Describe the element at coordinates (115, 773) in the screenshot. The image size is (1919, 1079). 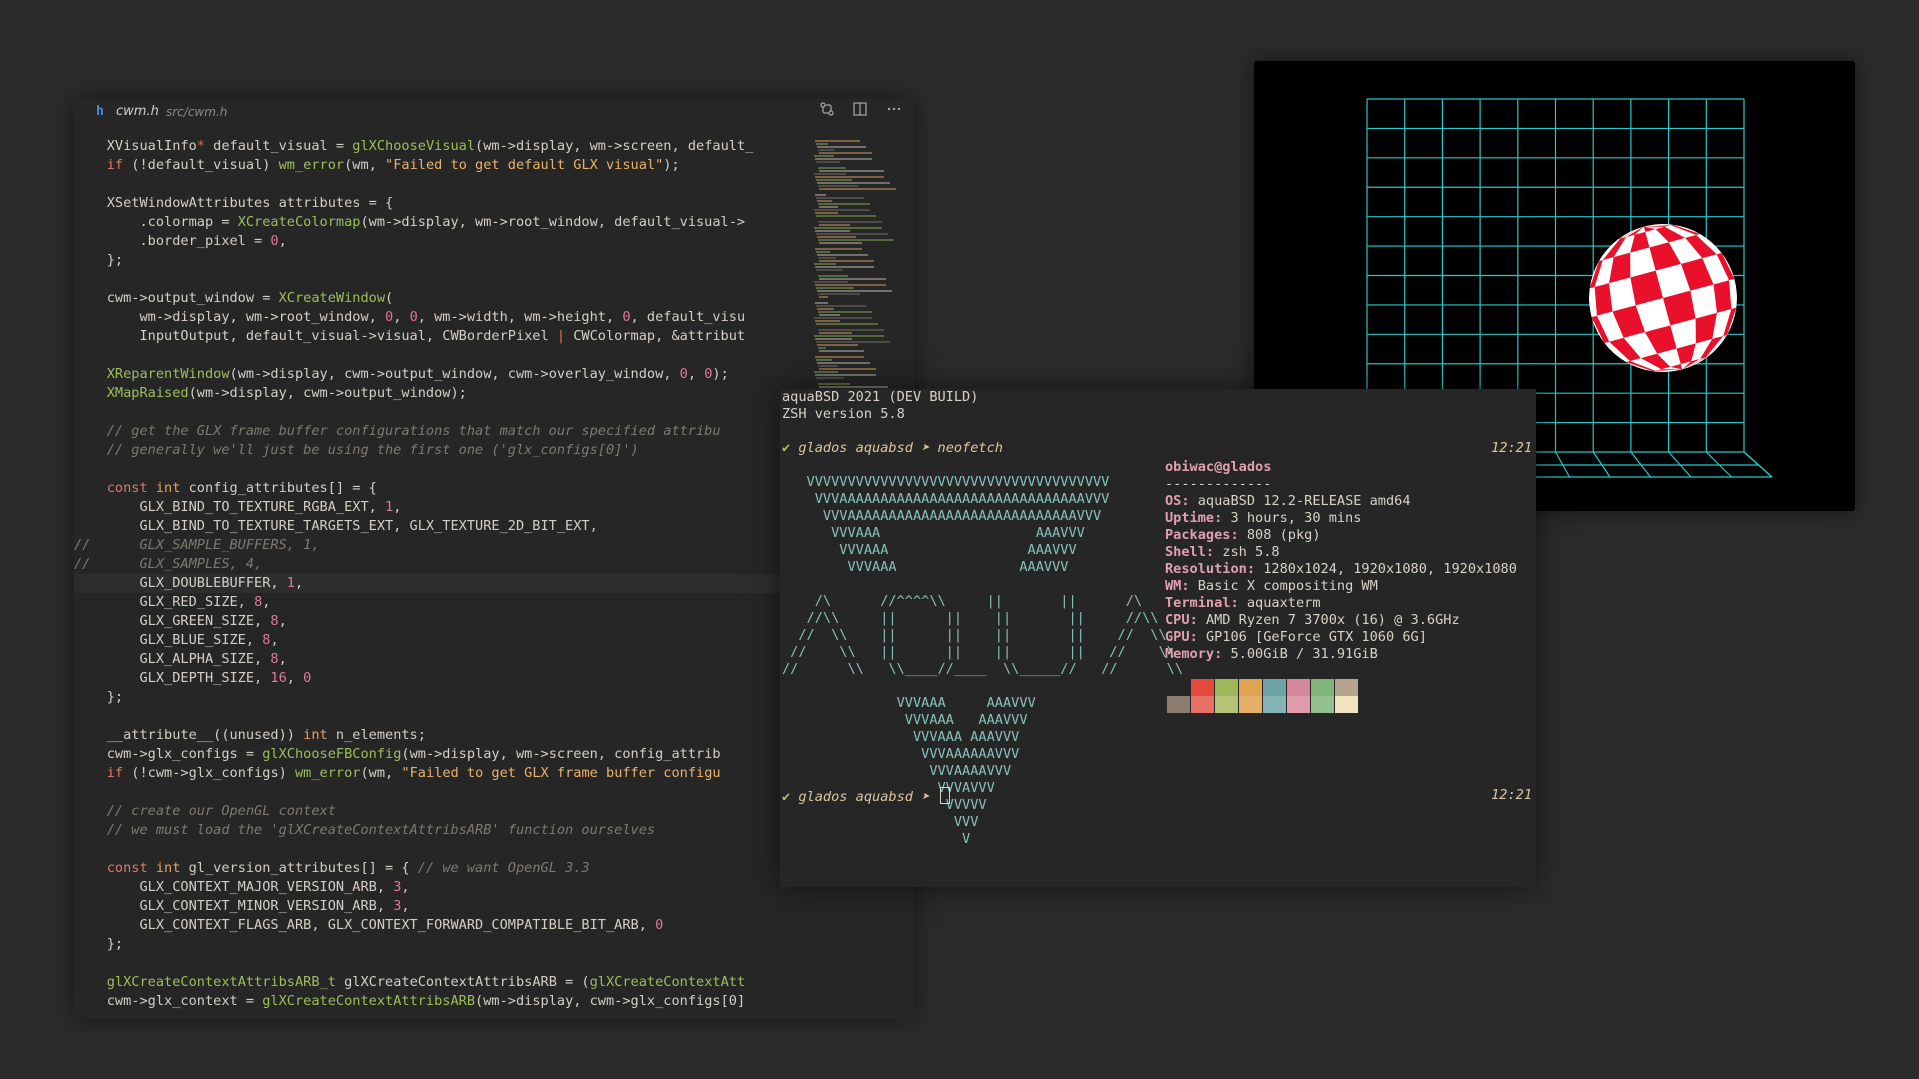
I see `code-token: if` at that location.